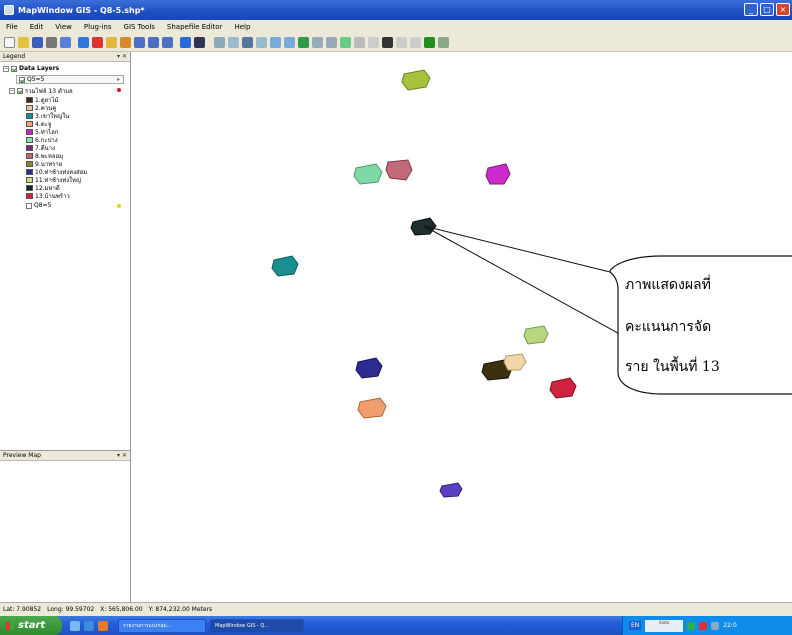 This screenshot has height=635, width=792. I want to click on zoom-in-icon, so click(139, 42).